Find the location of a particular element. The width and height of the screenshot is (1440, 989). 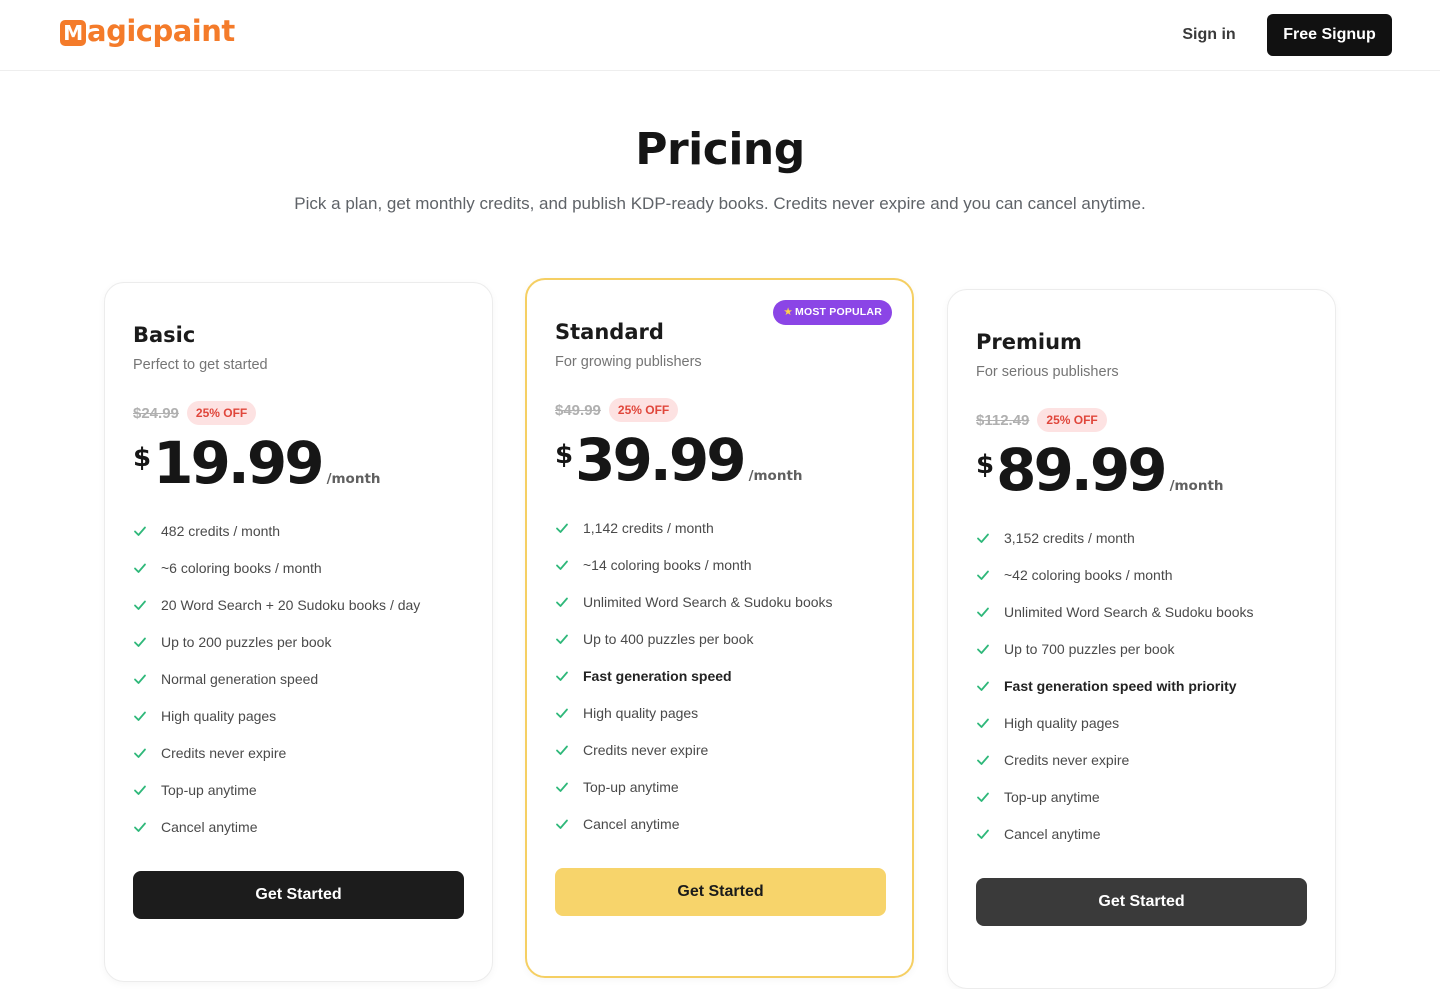

feature-item: Normal generation speed is located at coordinates (276, 679).